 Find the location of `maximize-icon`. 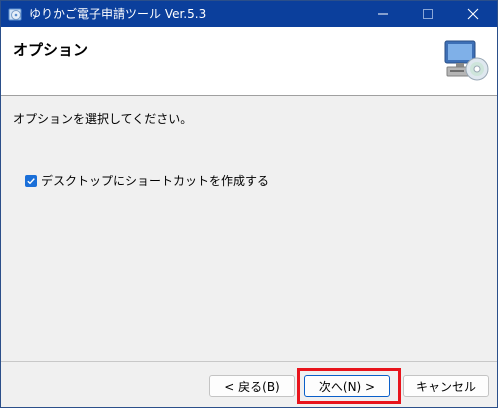

maximize-icon is located at coordinates (428, 14).